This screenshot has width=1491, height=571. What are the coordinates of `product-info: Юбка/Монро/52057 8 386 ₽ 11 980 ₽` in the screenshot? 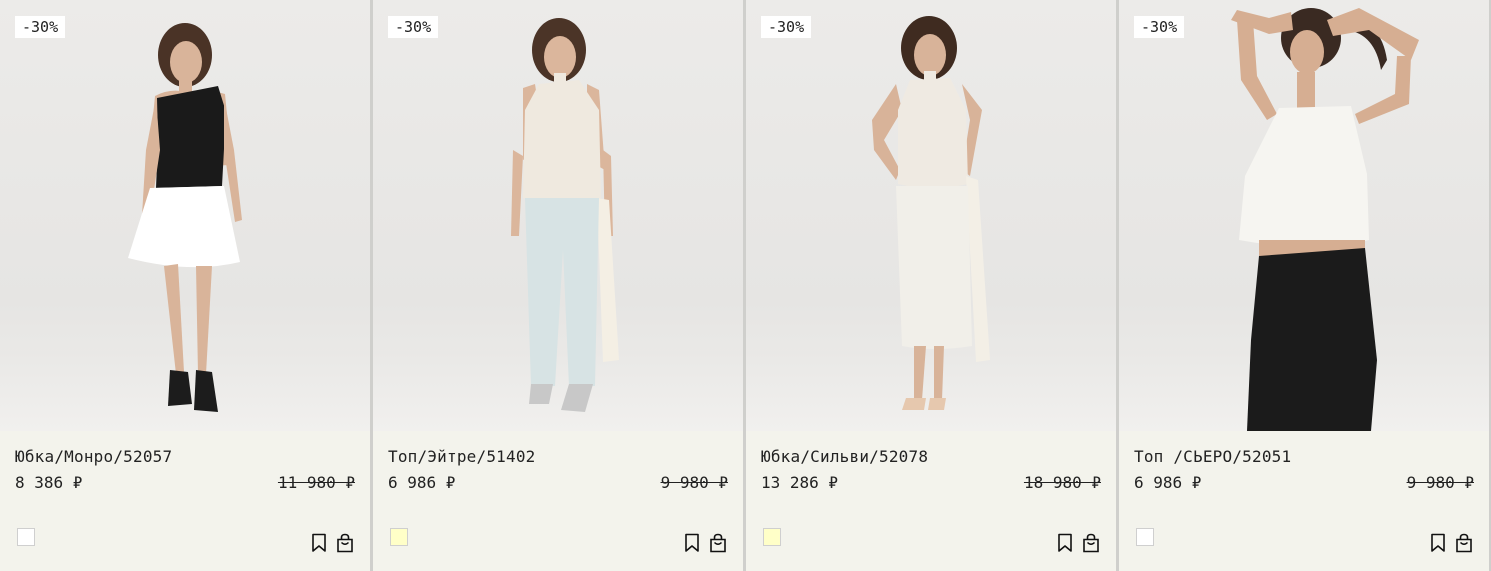 It's located at (185, 501).